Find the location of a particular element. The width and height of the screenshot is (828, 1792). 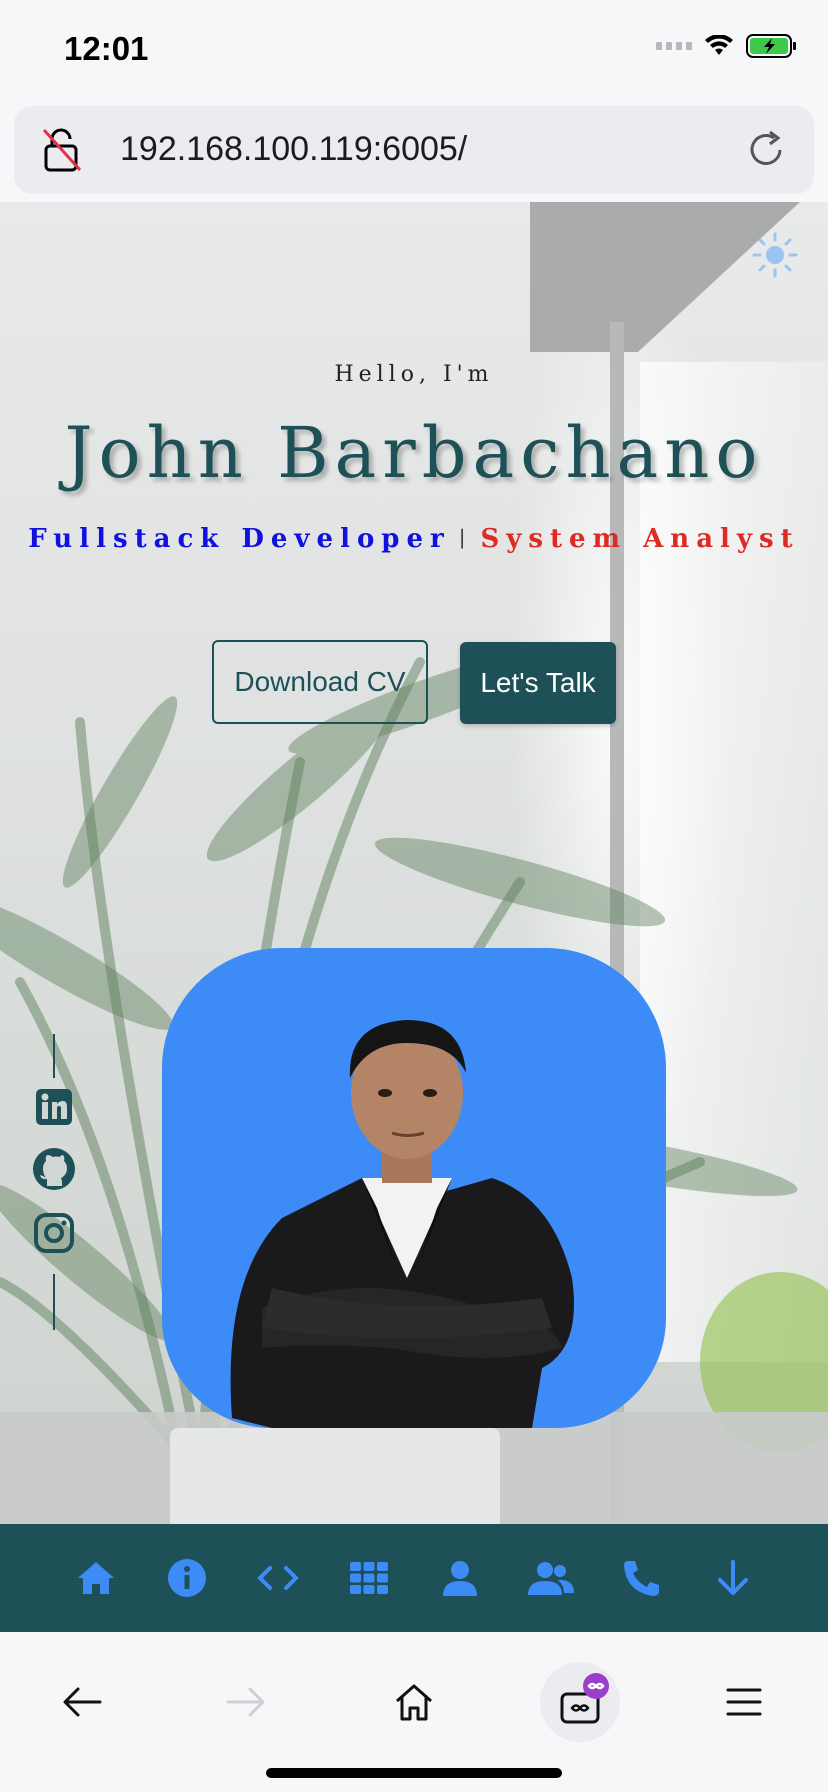

phone-icon is located at coordinates (641, 1578).